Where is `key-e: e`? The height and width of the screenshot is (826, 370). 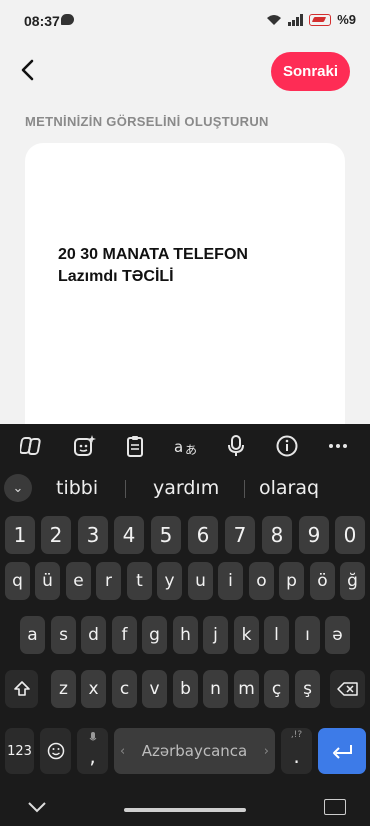
key-e: e is located at coordinates (78, 581).